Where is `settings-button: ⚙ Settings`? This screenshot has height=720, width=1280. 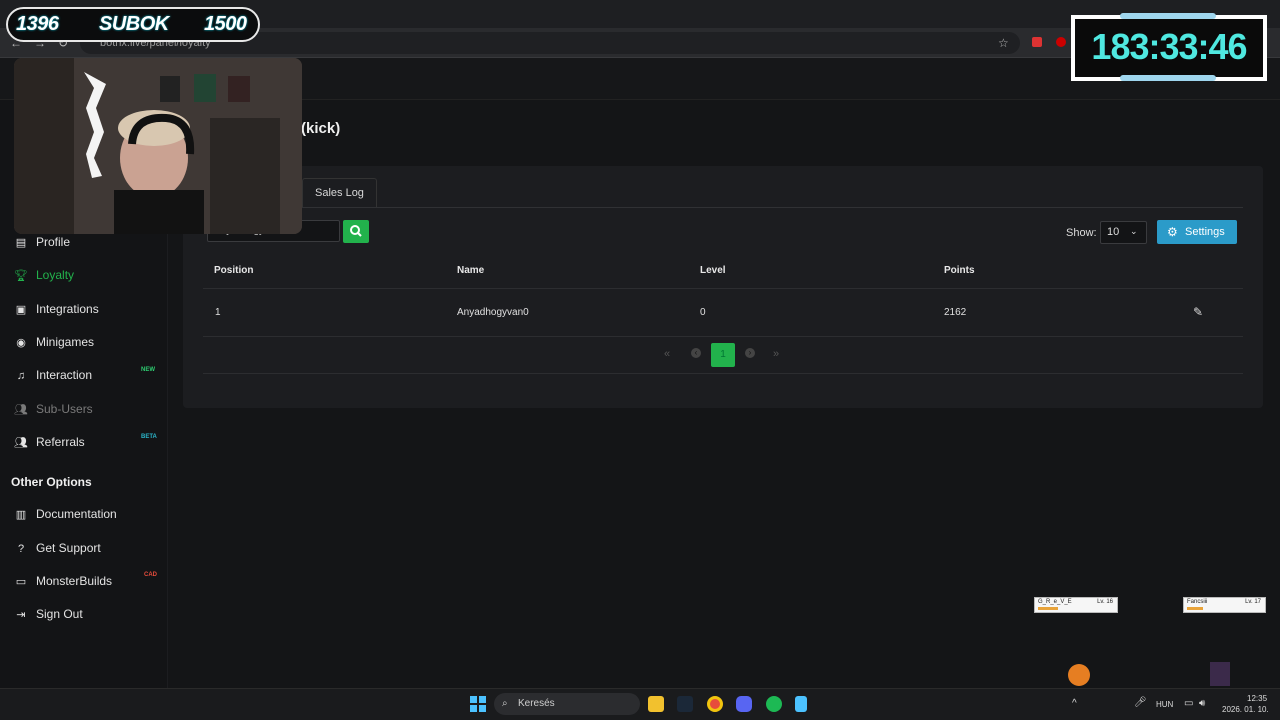
settings-button: ⚙ Settings is located at coordinates (1197, 232).